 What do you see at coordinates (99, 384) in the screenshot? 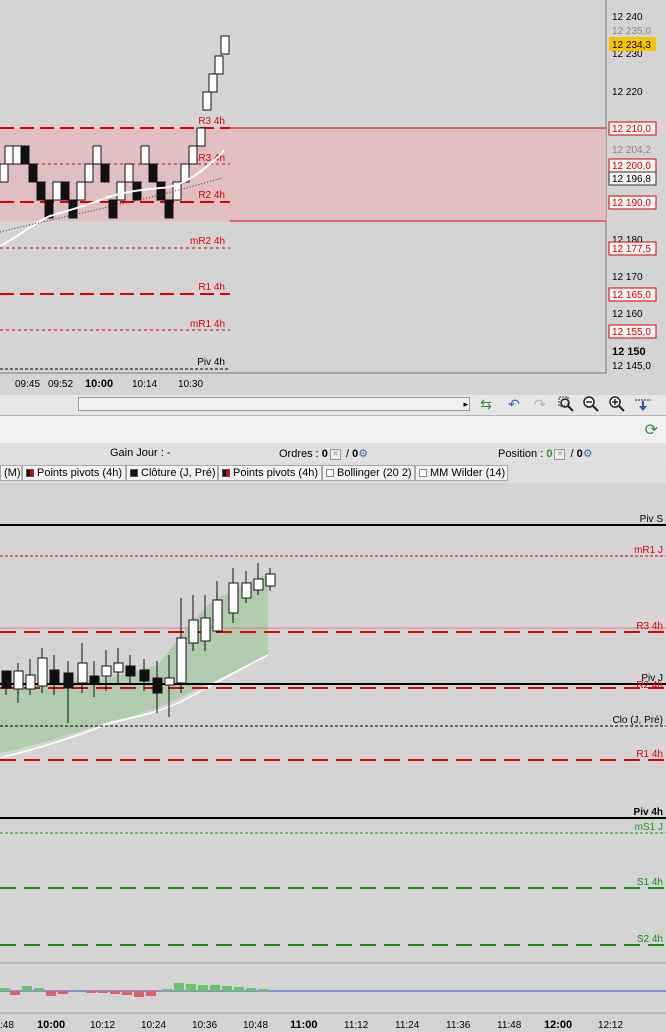
I see `svg-text: 10:00` at bounding box center [99, 384].